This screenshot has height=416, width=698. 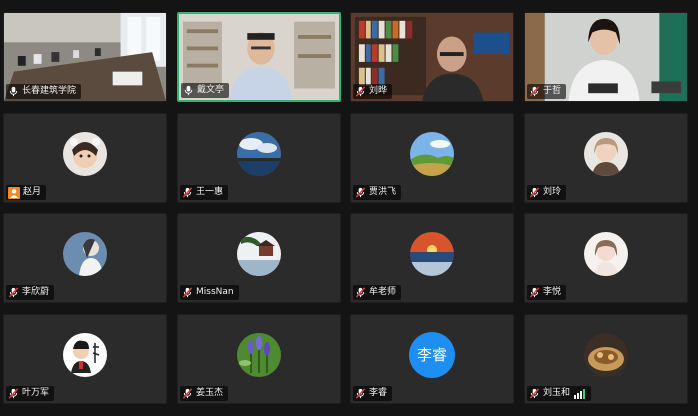 I want to click on participant-tile: 刘玉和, so click(x=606, y=359).